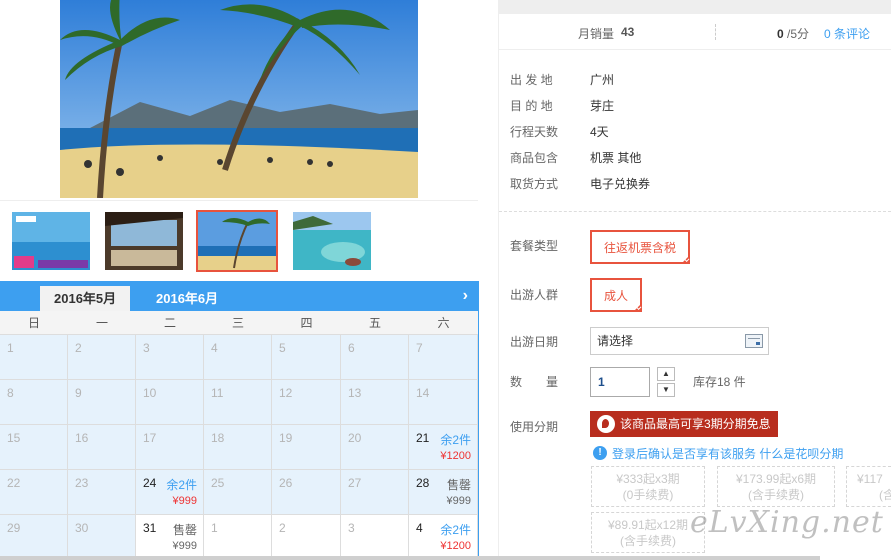  What do you see at coordinates (455, 530) in the screenshot?
I see `remaining-status: 余2件` at bounding box center [455, 530].